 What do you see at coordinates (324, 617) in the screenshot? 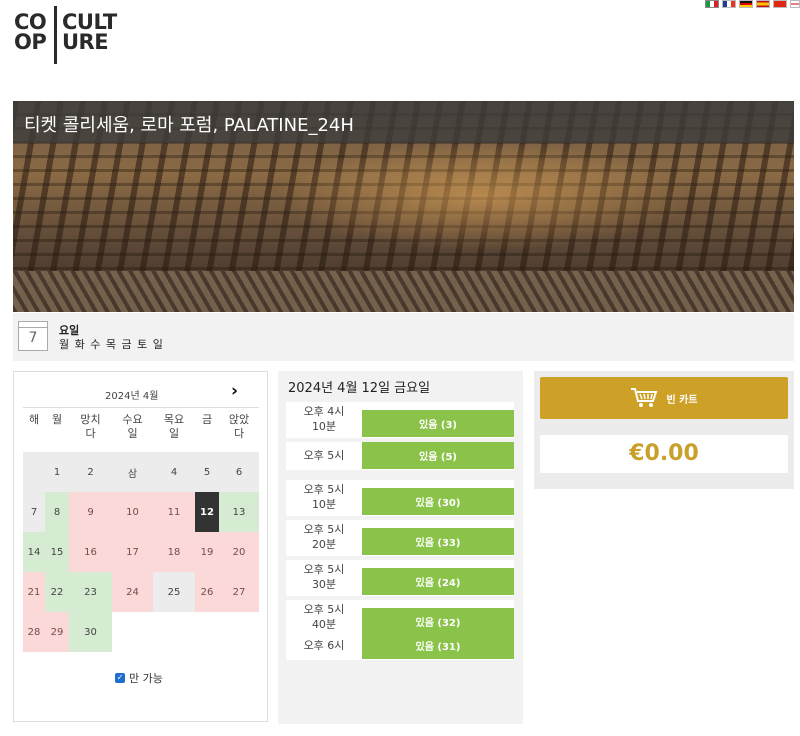
I see `time-slot-time: 오후 5시 40분` at bounding box center [324, 617].